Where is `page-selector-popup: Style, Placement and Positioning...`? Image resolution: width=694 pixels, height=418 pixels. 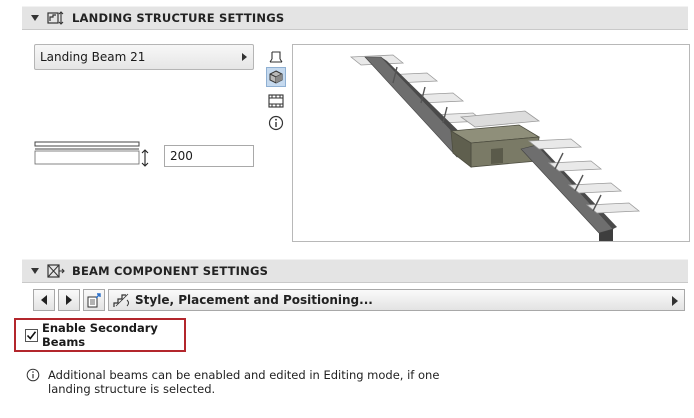 page-selector-popup: Style, Placement and Positioning... is located at coordinates (396, 300).